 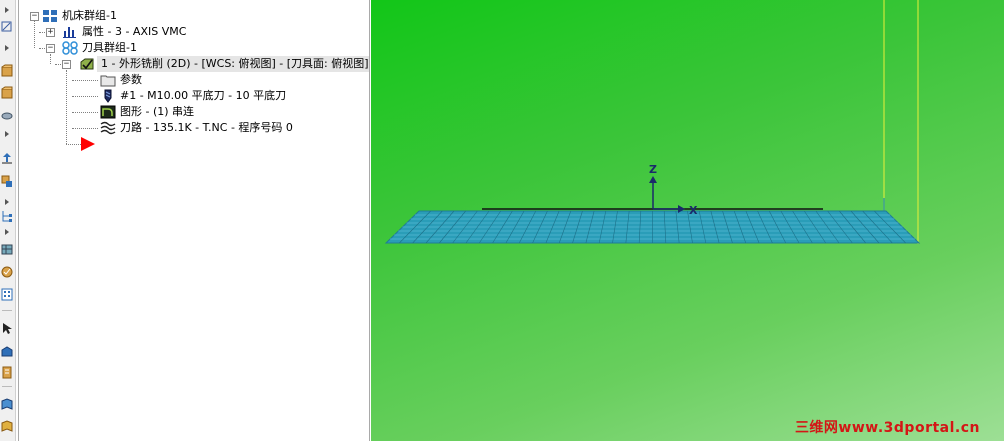 I want to click on expand-toggle: +, so click(x=50, y=32).